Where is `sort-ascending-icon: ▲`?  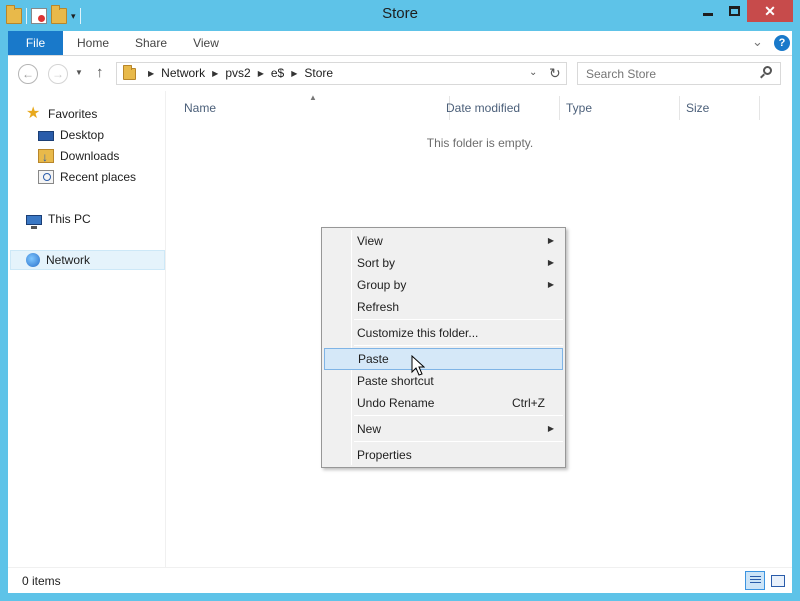 sort-ascending-icon: ▲ is located at coordinates (313, 97).